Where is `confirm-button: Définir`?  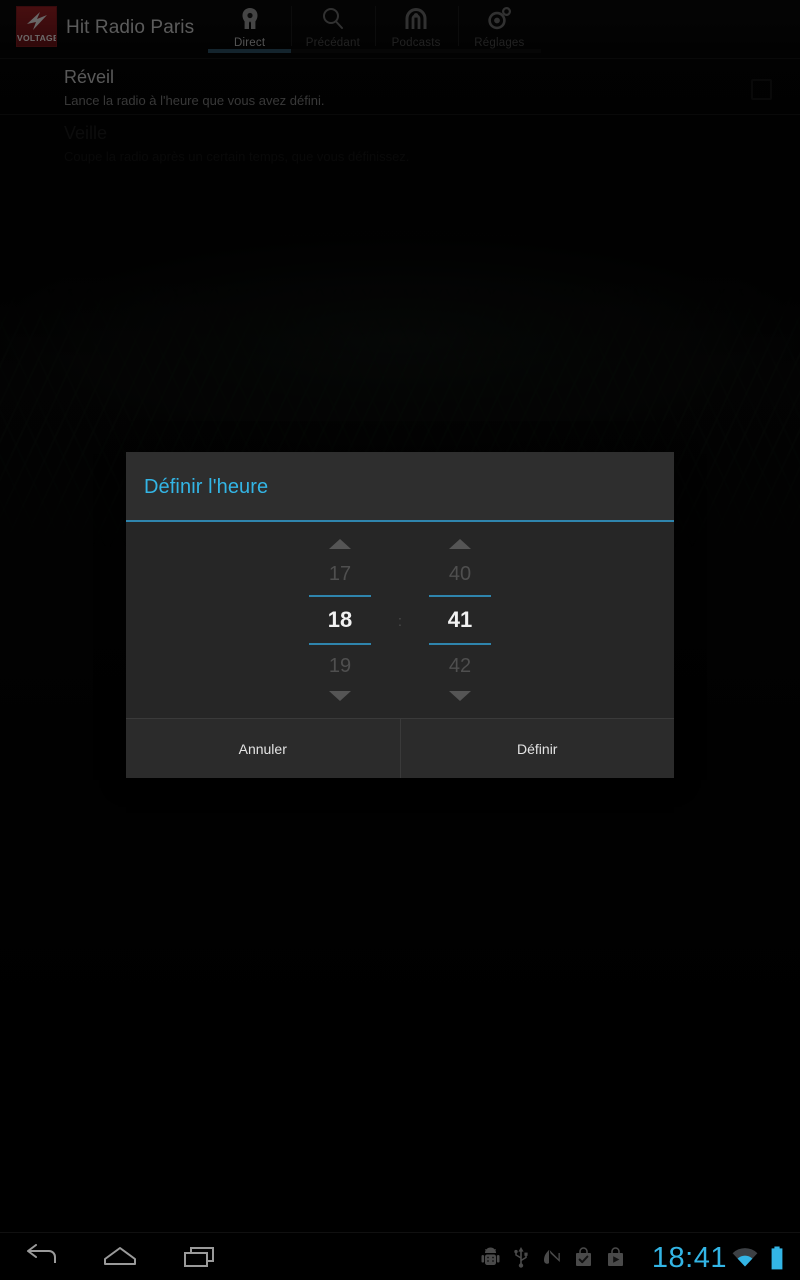
confirm-button: Définir is located at coordinates (536, 748).